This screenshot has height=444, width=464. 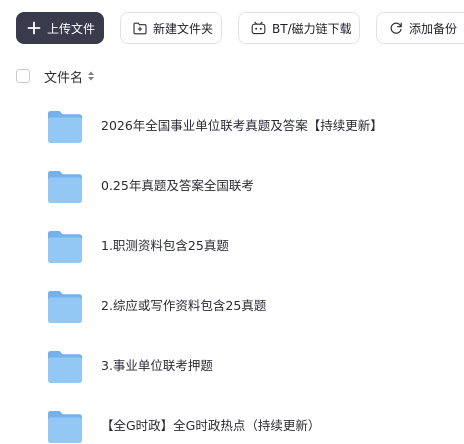 I want to click on file-list-header: 文件名, so click(x=55, y=76).